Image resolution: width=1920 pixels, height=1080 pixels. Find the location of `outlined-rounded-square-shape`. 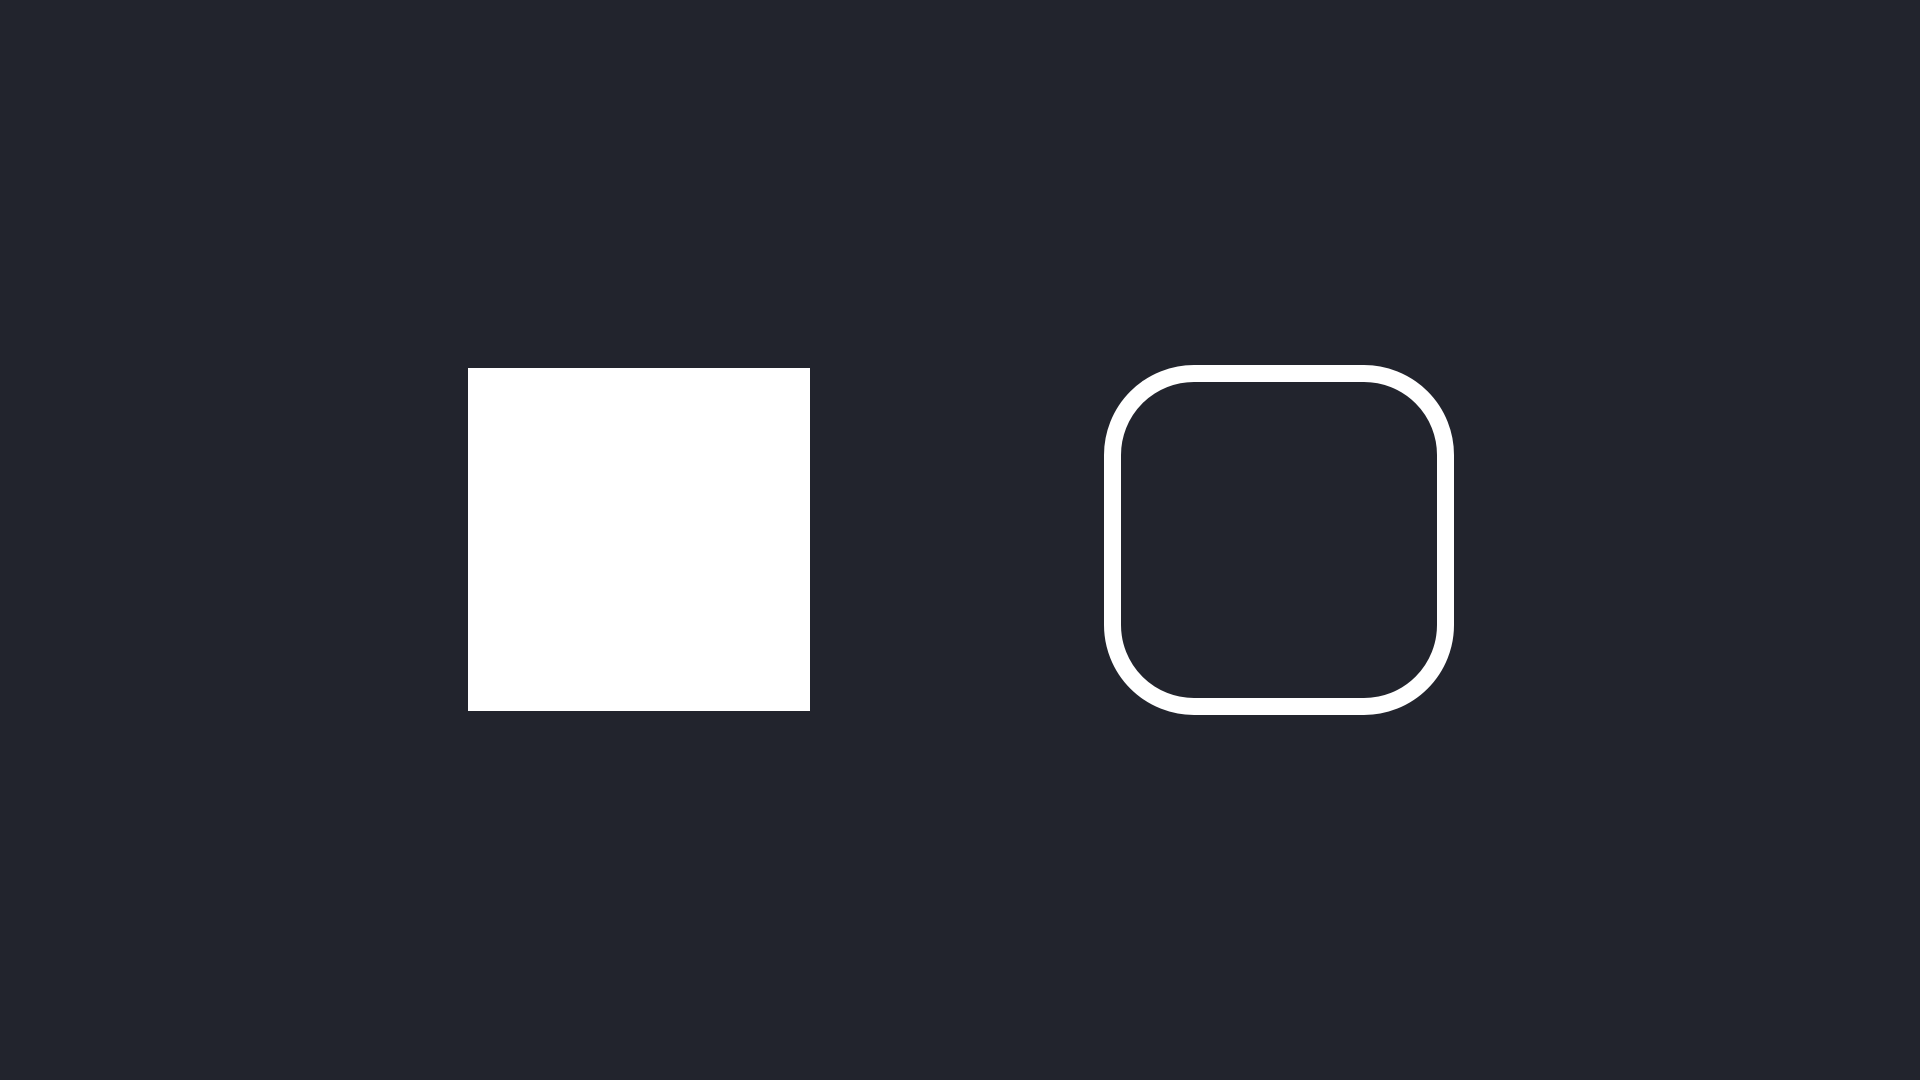

outlined-rounded-square-shape is located at coordinates (1279, 540).